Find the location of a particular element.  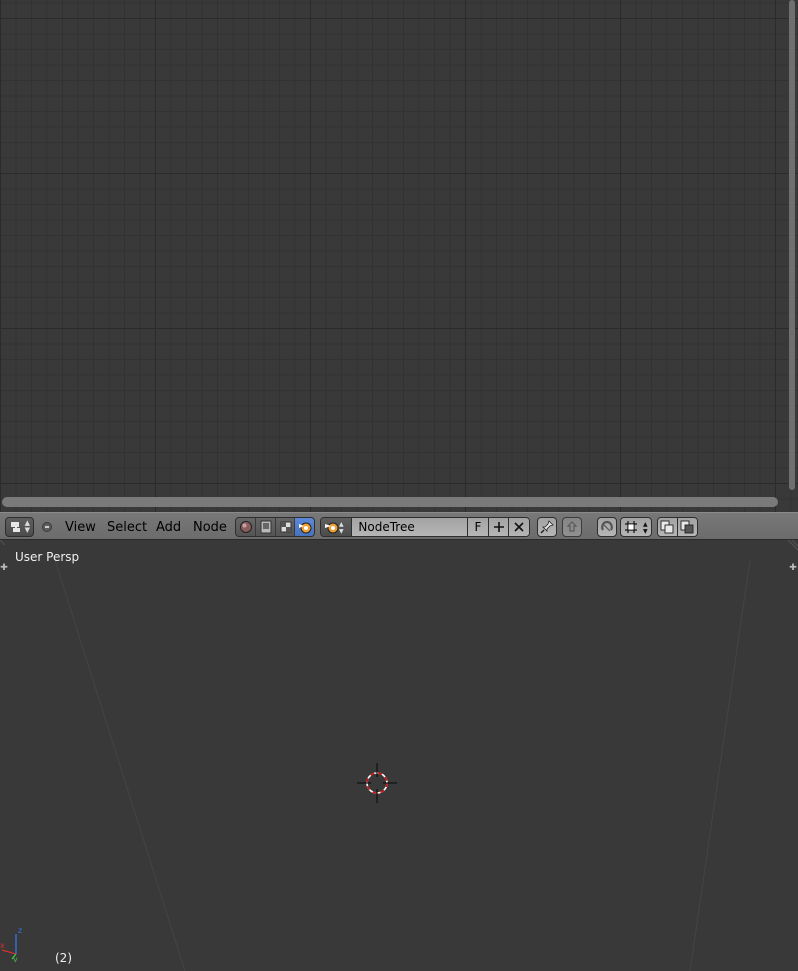

new-node-tree-button is located at coordinates (499, 527).